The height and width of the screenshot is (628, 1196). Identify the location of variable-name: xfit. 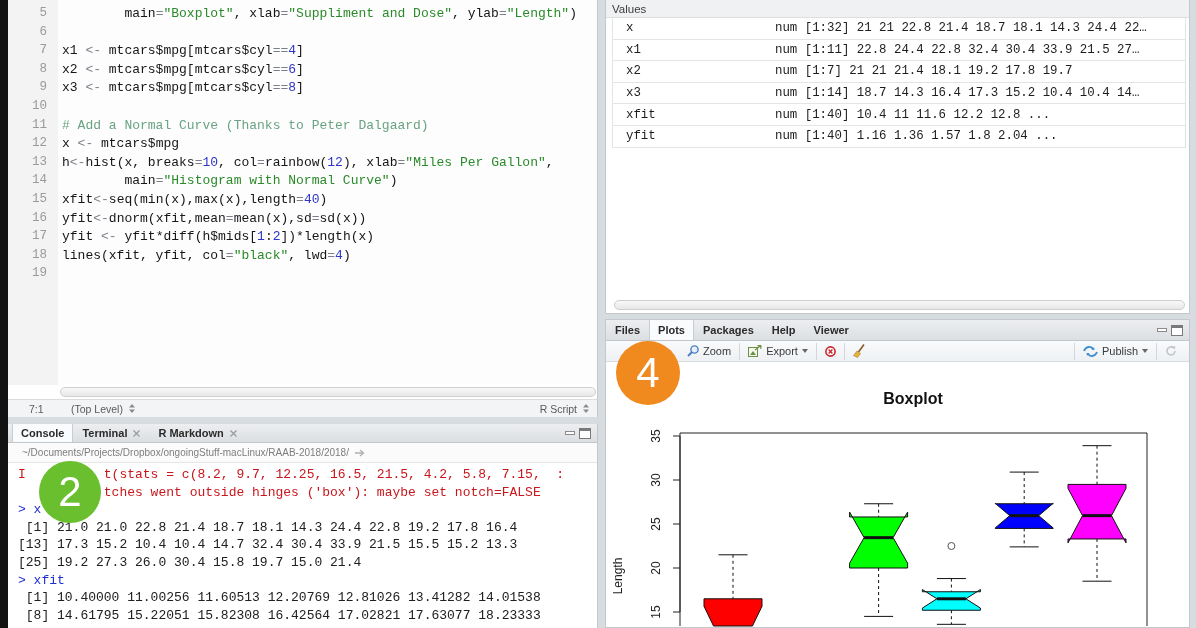
(641, 114).